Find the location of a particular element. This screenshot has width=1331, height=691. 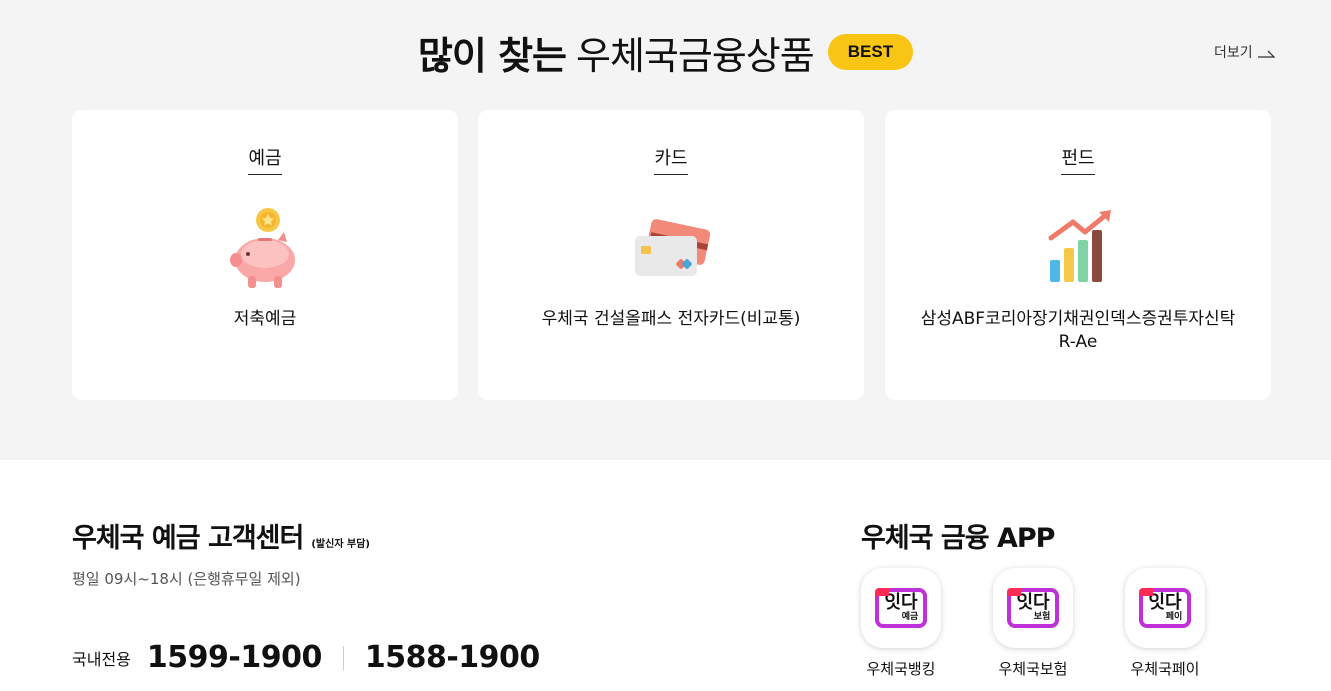

product-card-card: 카드 우체국 건설올패스 전자카드(비교통) is located at coordinates (671, 255).